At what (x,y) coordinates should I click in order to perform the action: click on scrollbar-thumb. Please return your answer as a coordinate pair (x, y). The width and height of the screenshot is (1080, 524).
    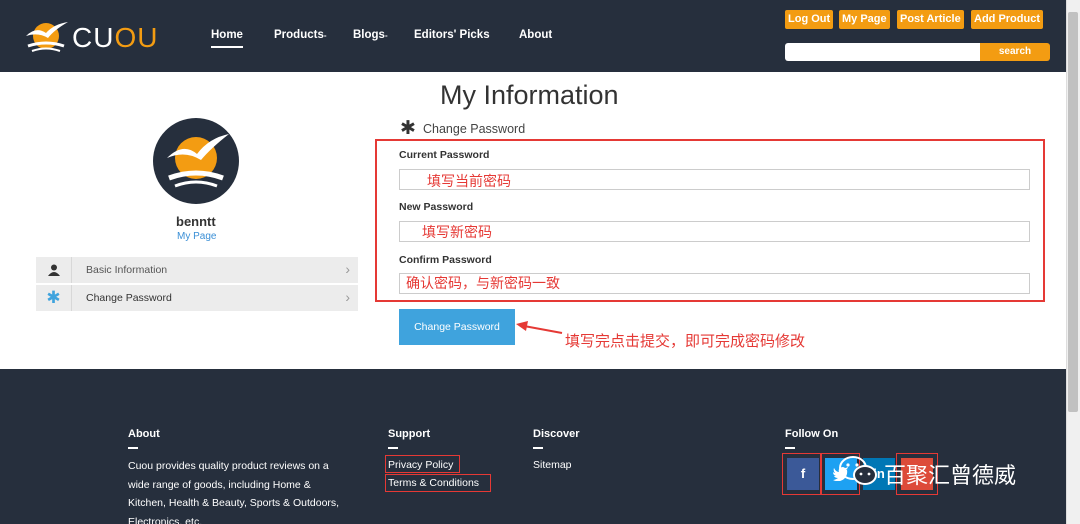
    Looking at the image, I should click on (1073, 212).